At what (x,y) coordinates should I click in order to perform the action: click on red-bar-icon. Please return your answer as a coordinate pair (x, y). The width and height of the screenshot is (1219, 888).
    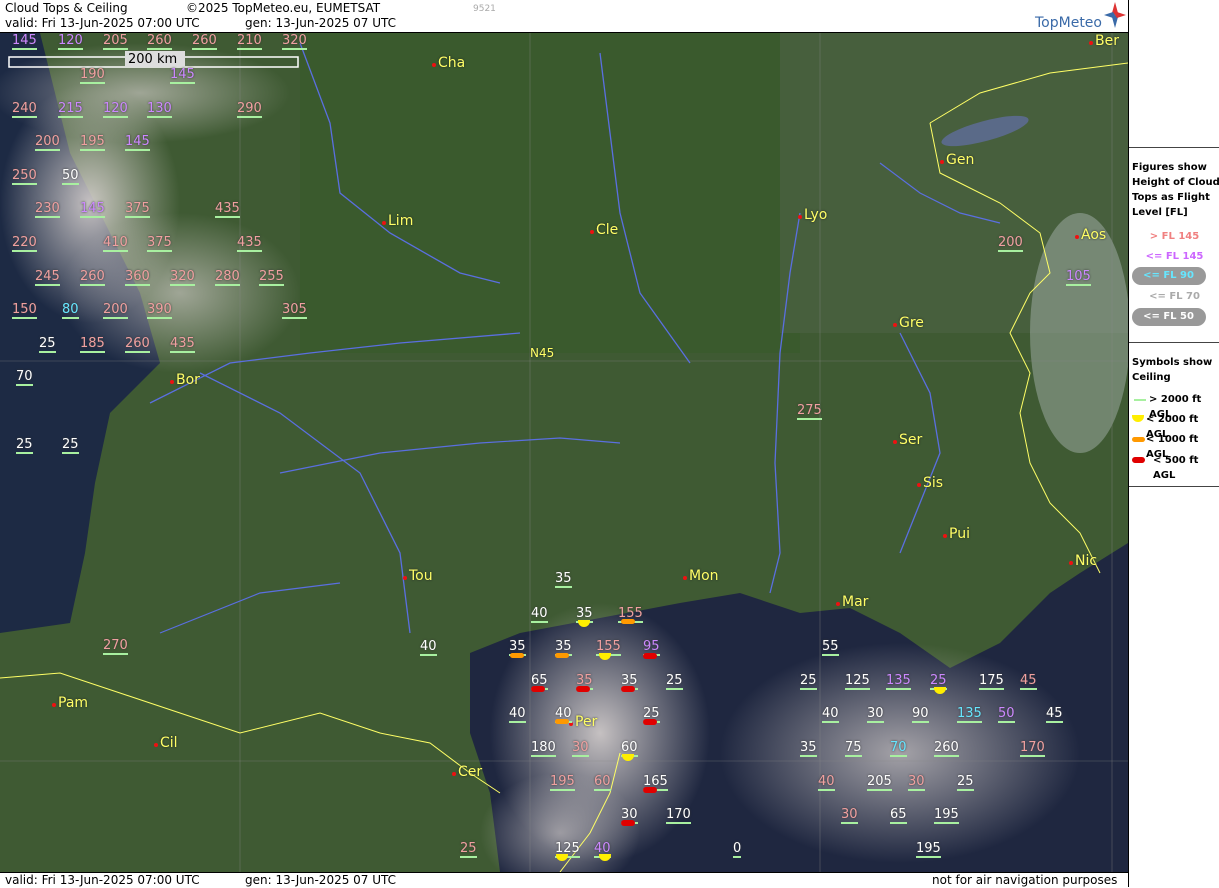
    Looking at the image, I should click on (1138, 460).